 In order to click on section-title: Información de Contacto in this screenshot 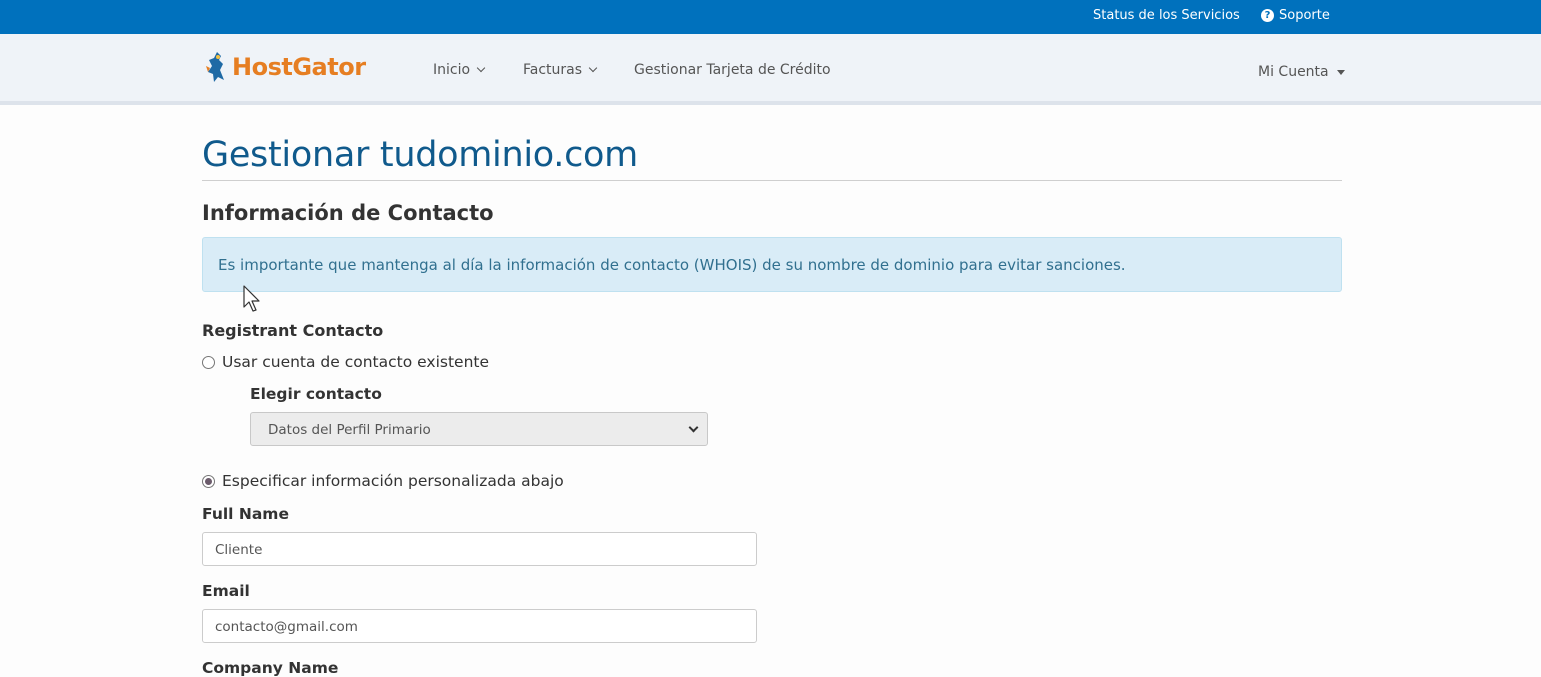, I will do `click(348, 213)`.